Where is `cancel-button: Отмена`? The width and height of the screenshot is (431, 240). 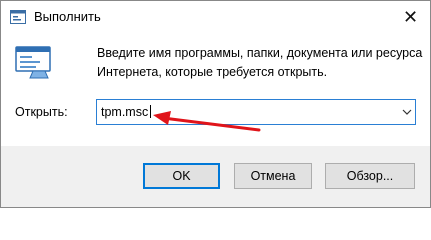 cancel-button: Отмена is located at coordinates (273, 176).